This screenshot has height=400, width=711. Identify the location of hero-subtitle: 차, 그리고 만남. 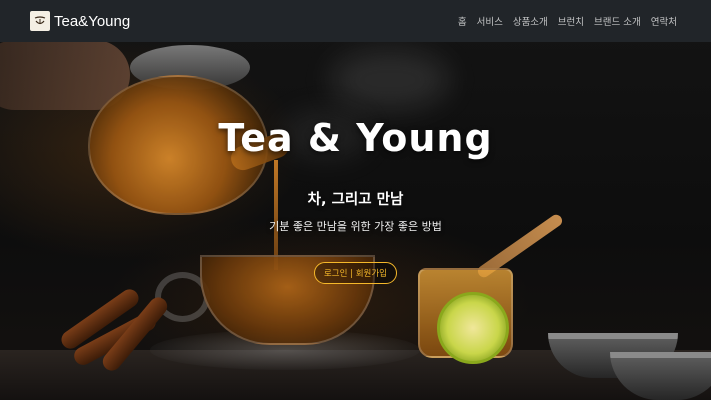
(355, 200).